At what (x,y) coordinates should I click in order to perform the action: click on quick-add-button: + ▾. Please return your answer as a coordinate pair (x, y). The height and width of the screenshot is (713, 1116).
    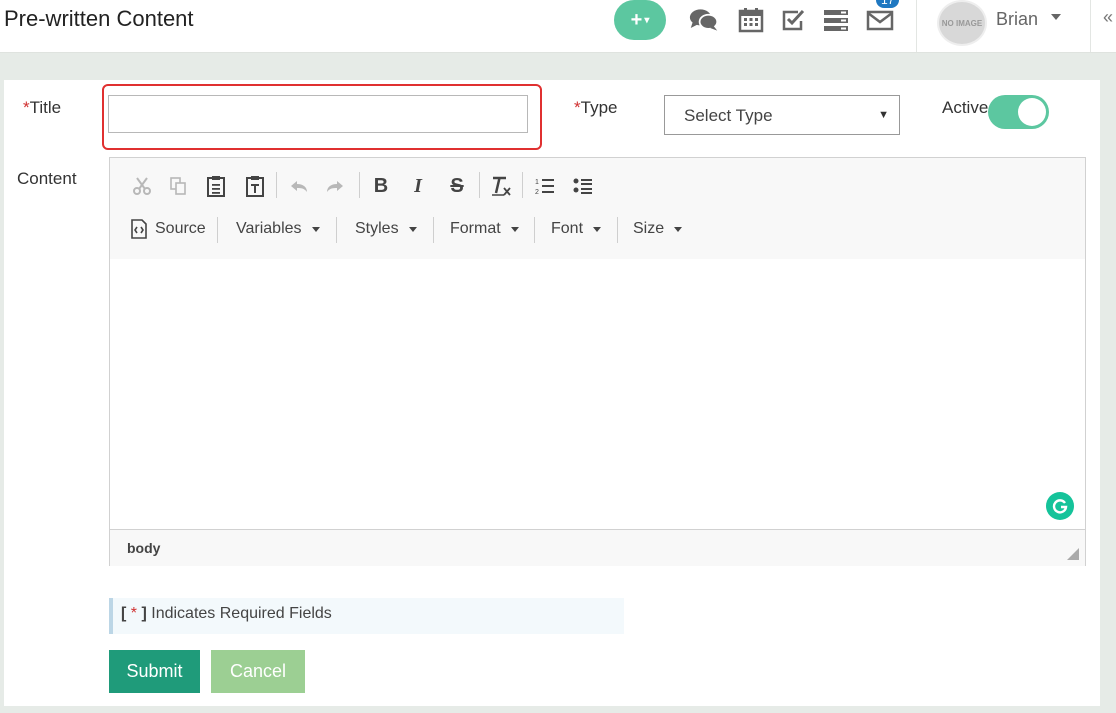
    Looking at the image, I should click on (640, 20).